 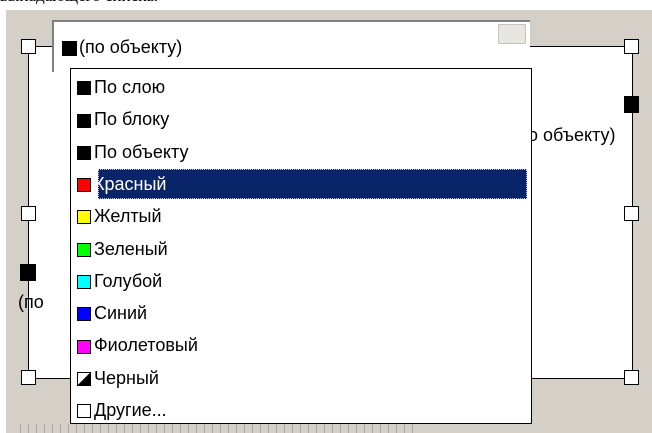 What do you see at coordinates (631, 213) in the screenshot?
I see `grip-middle-right` at bounding box center [631, 213].